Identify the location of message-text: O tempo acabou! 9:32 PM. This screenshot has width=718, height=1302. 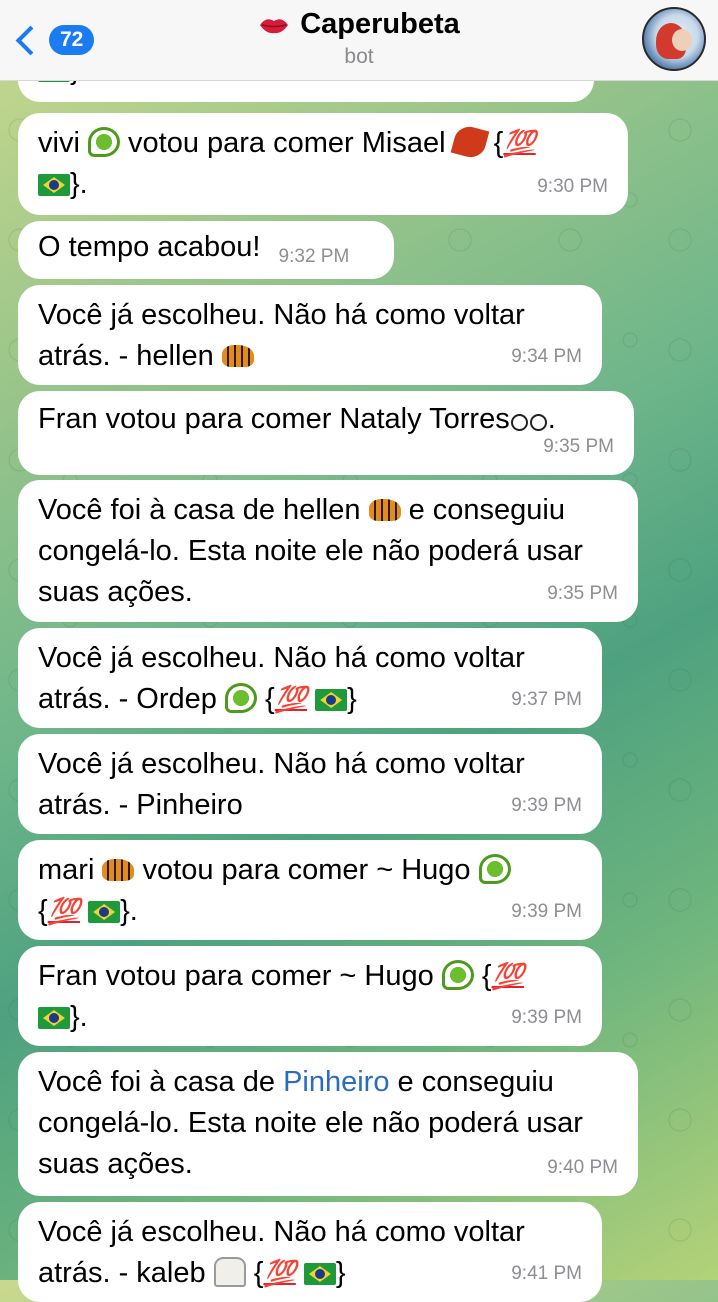
(206, 252).